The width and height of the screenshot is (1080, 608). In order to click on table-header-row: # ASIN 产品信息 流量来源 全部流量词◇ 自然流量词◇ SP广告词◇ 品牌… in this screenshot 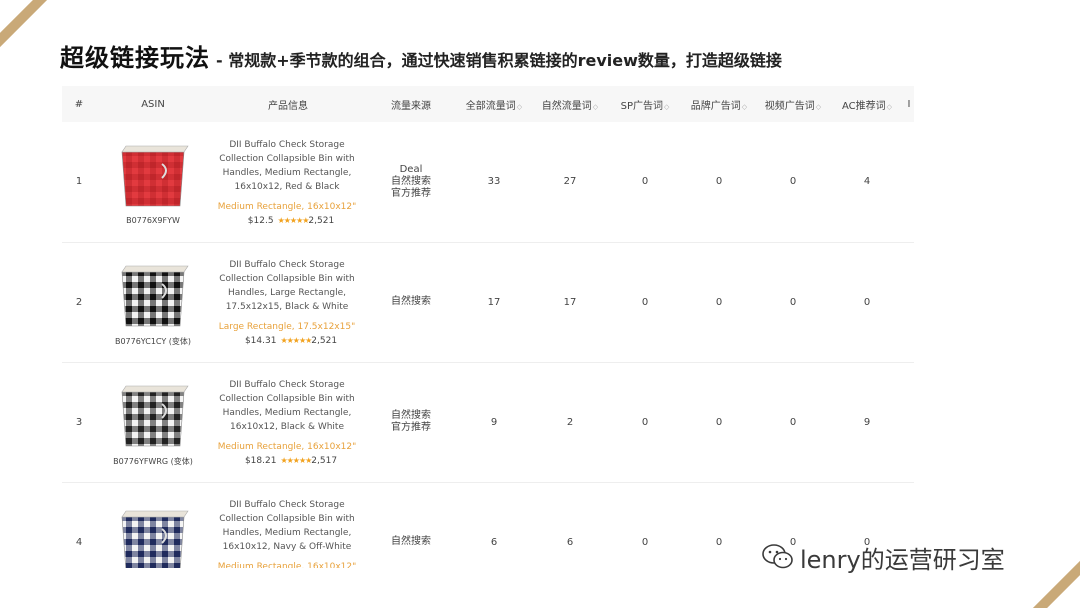, I will do `click(488, 104)`.